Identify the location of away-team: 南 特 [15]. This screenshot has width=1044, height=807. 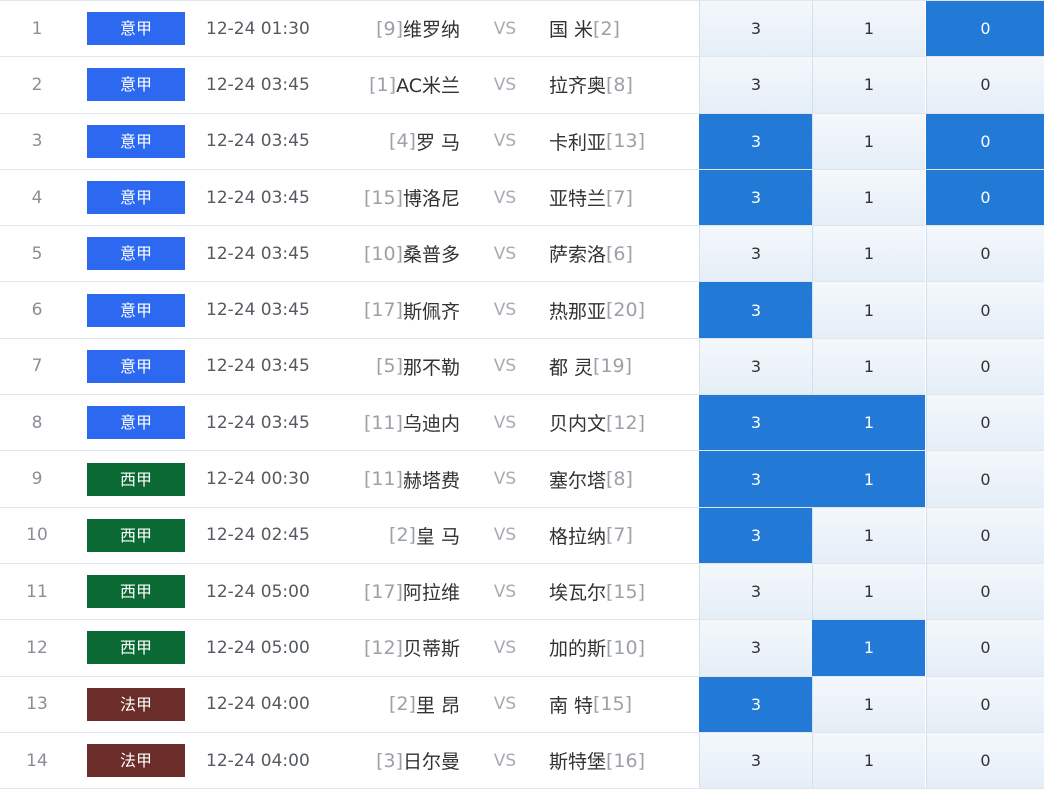
(619, 704).